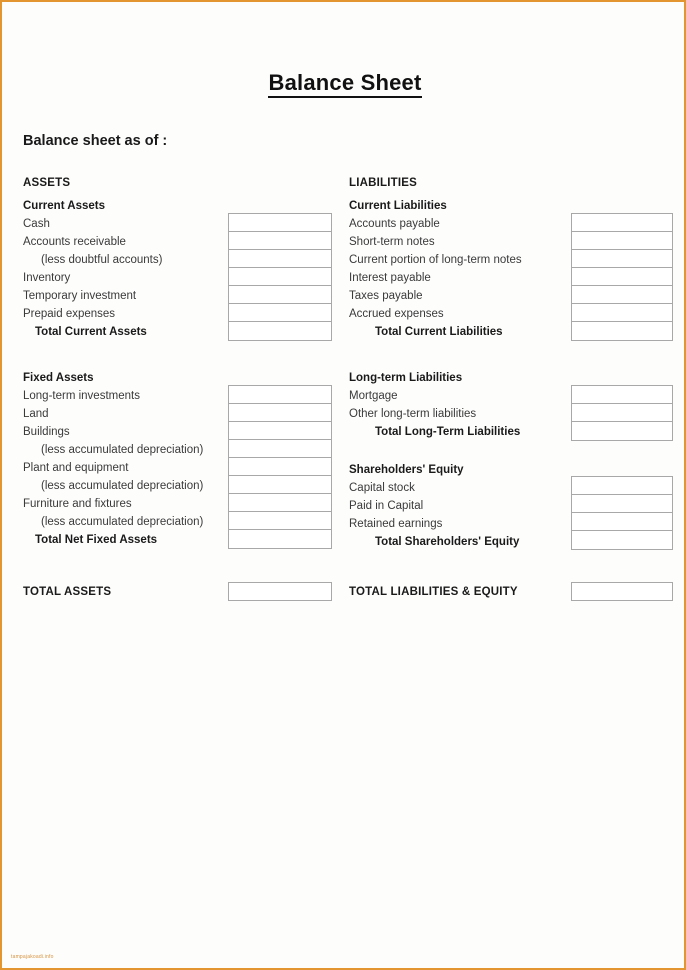  I want to click on current-assets-input-stack, so click(280, 277).